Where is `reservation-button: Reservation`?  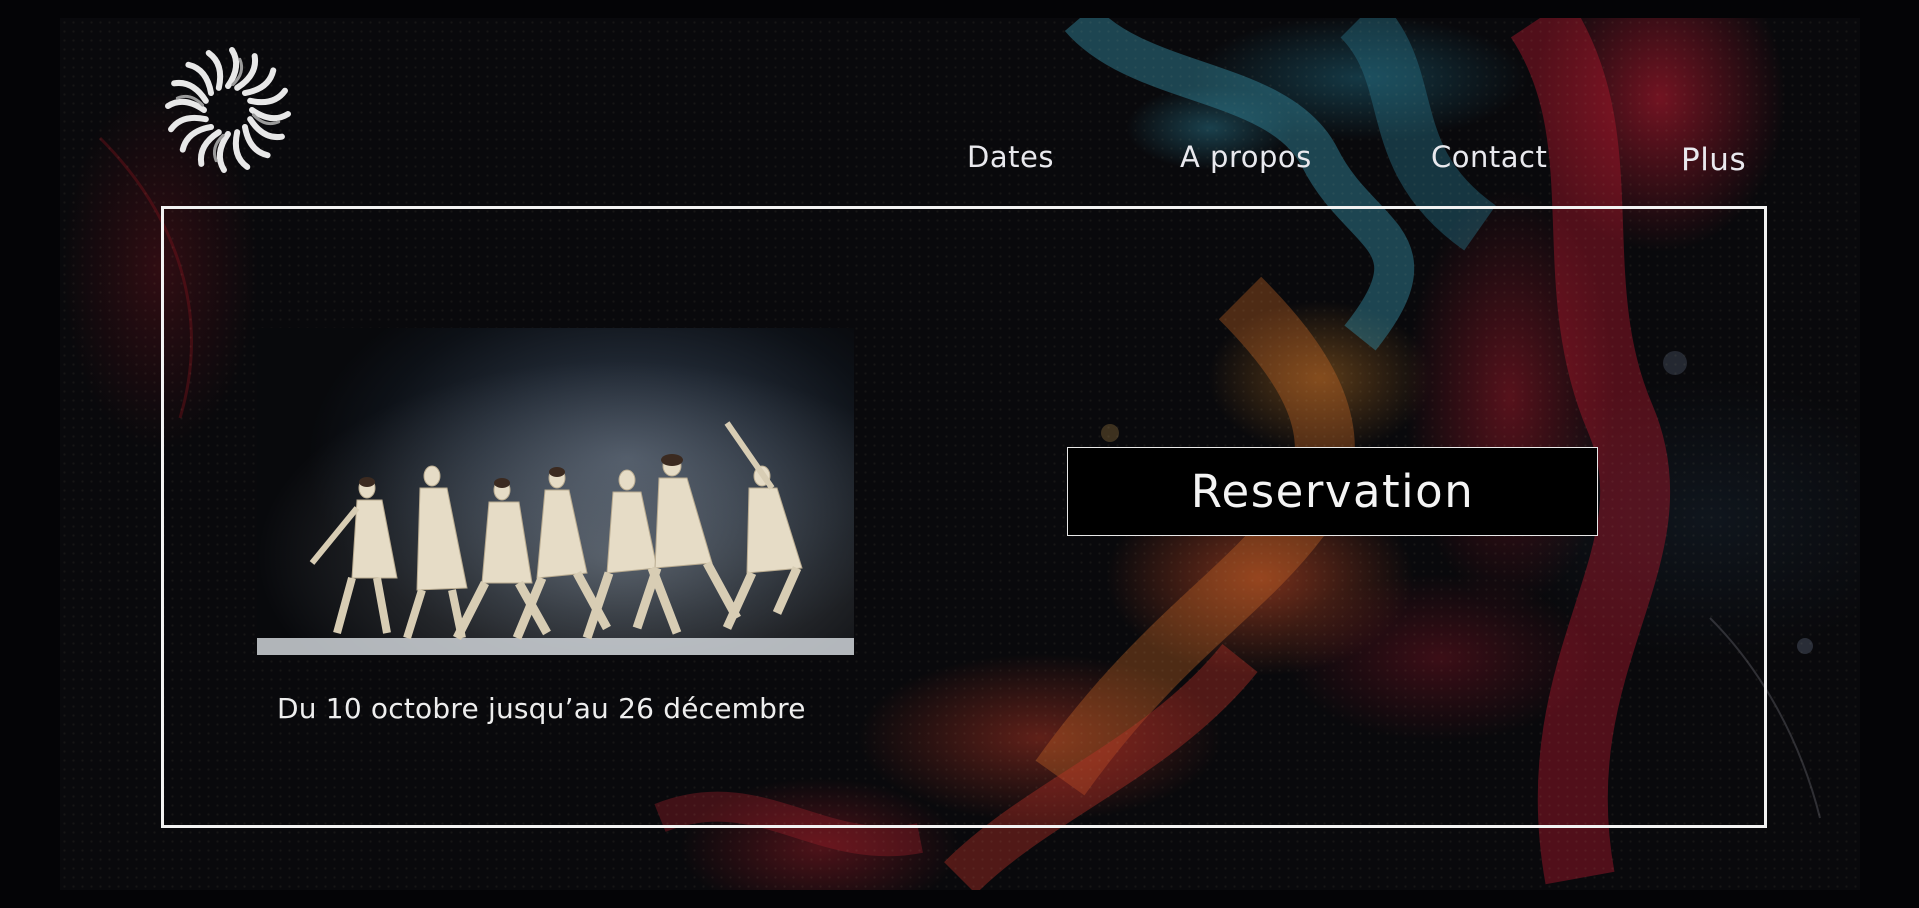 reservation-button: Reservation is located at coordinates (1332, 491).